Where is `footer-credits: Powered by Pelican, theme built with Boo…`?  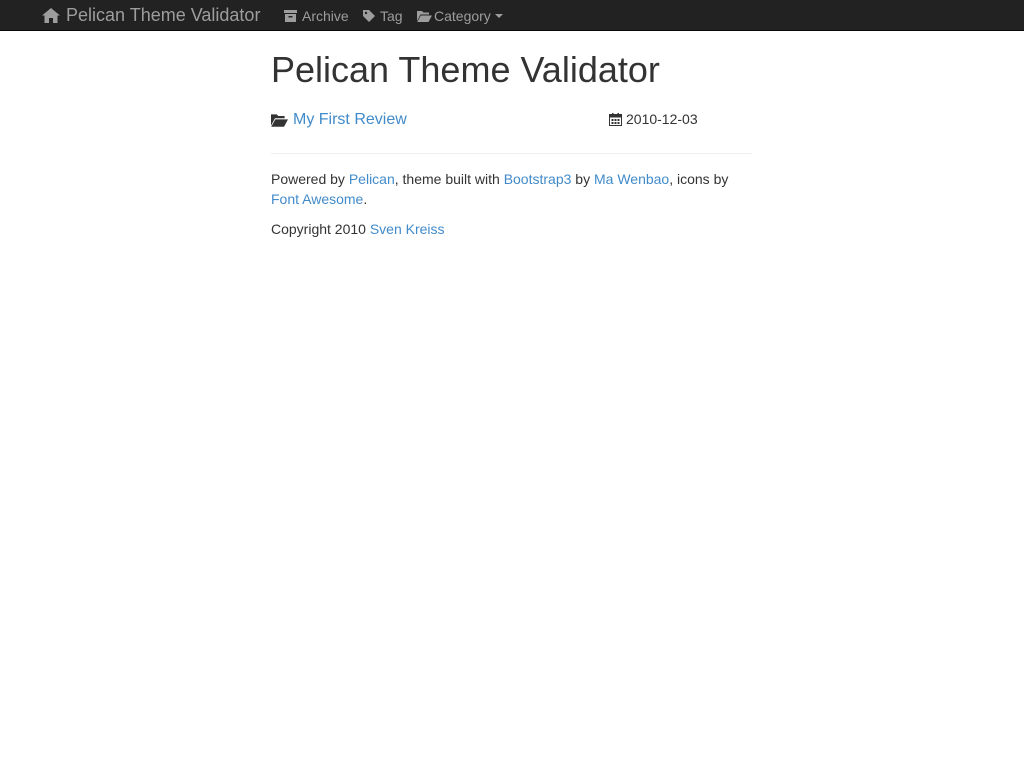
footer-credits: Powered by Pelican, theme built with Boo… is located at coordinates (511, 189).